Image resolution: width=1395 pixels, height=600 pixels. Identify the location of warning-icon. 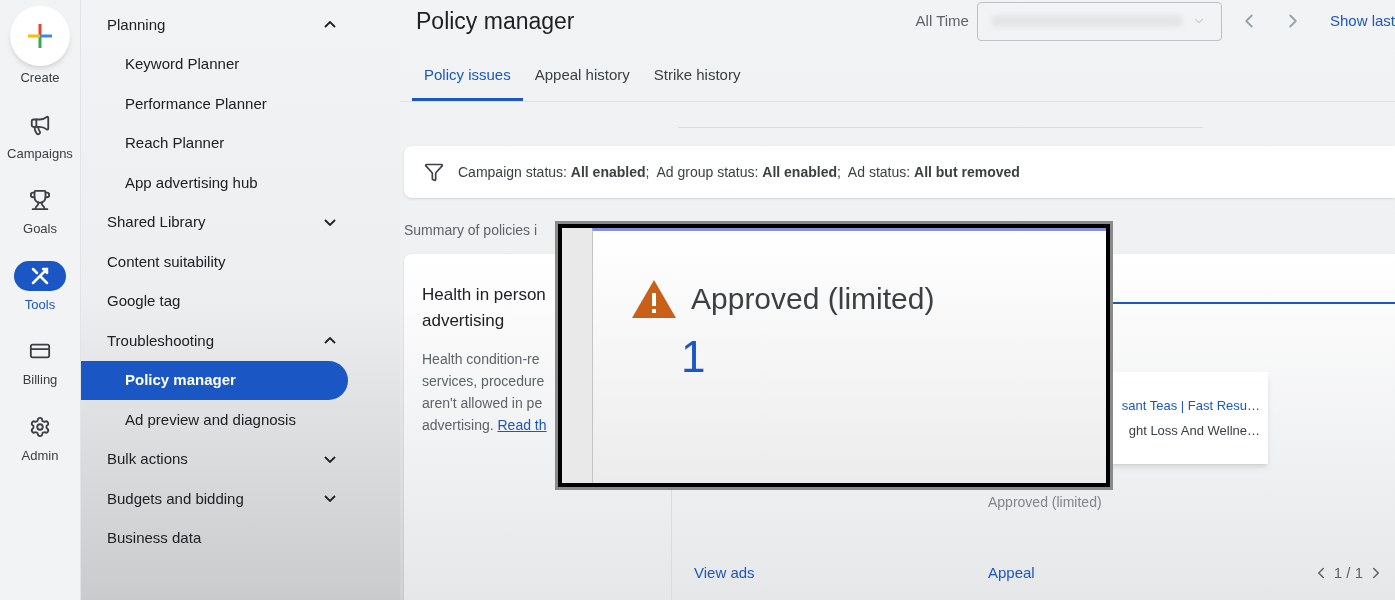
(654, 298).